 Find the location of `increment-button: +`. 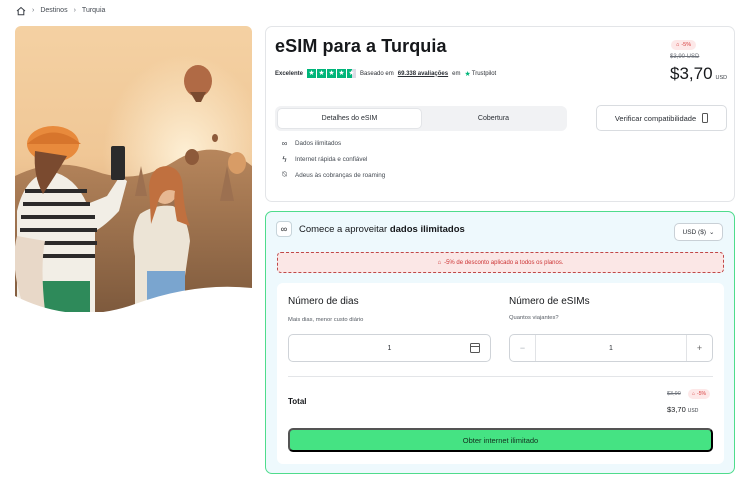

increment-button: + is located at coordinates (699, 348).